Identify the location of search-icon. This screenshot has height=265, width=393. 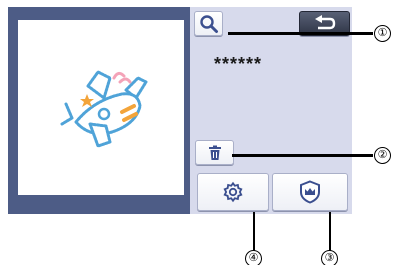
(208, 23).